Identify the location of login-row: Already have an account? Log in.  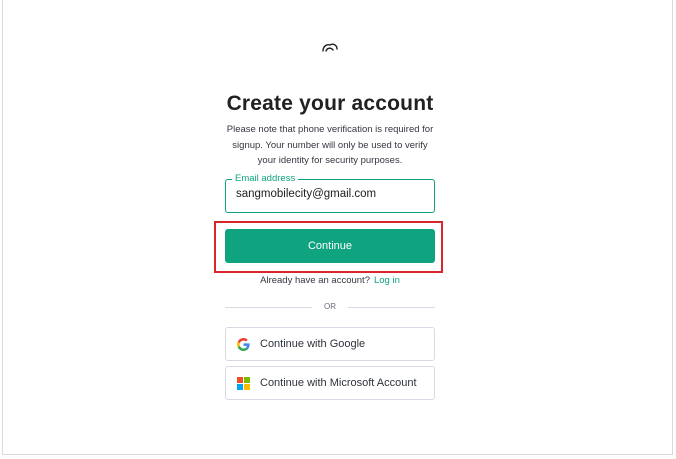
(330, 280).